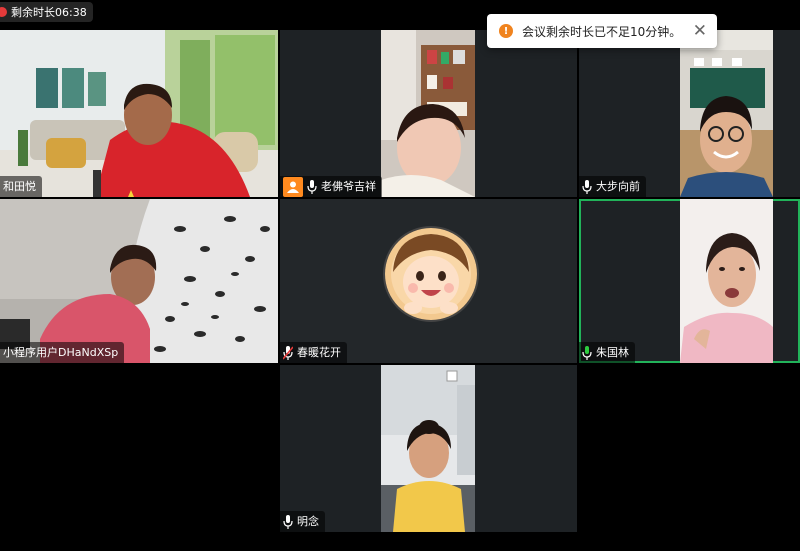  I want to click on participant-name: 小程序用户DHaNdXSp, so click(61, 352).